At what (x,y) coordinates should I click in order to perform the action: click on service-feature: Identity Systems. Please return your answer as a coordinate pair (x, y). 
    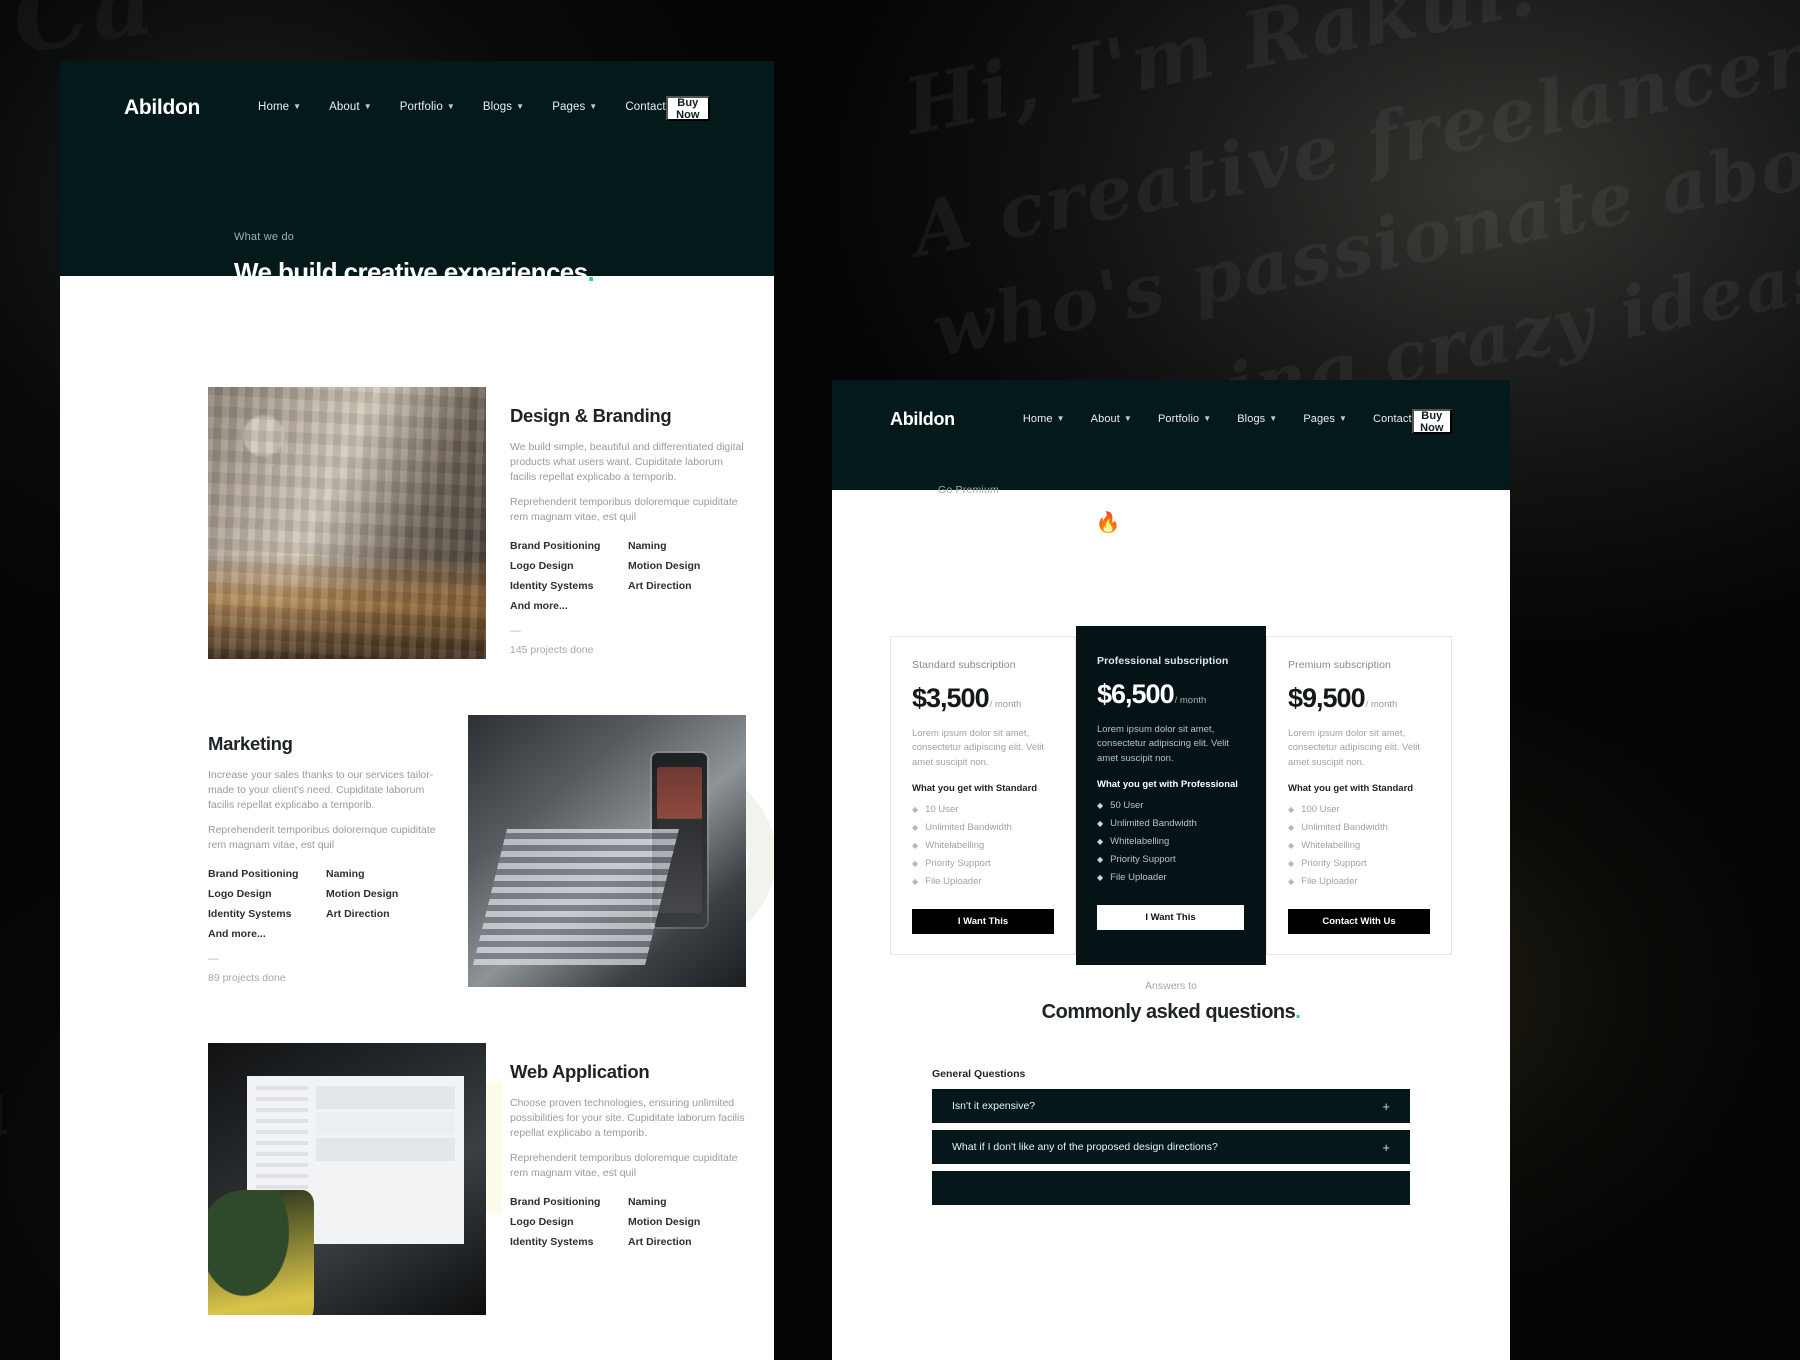
    Looking at the image, I should click on (552, 585).